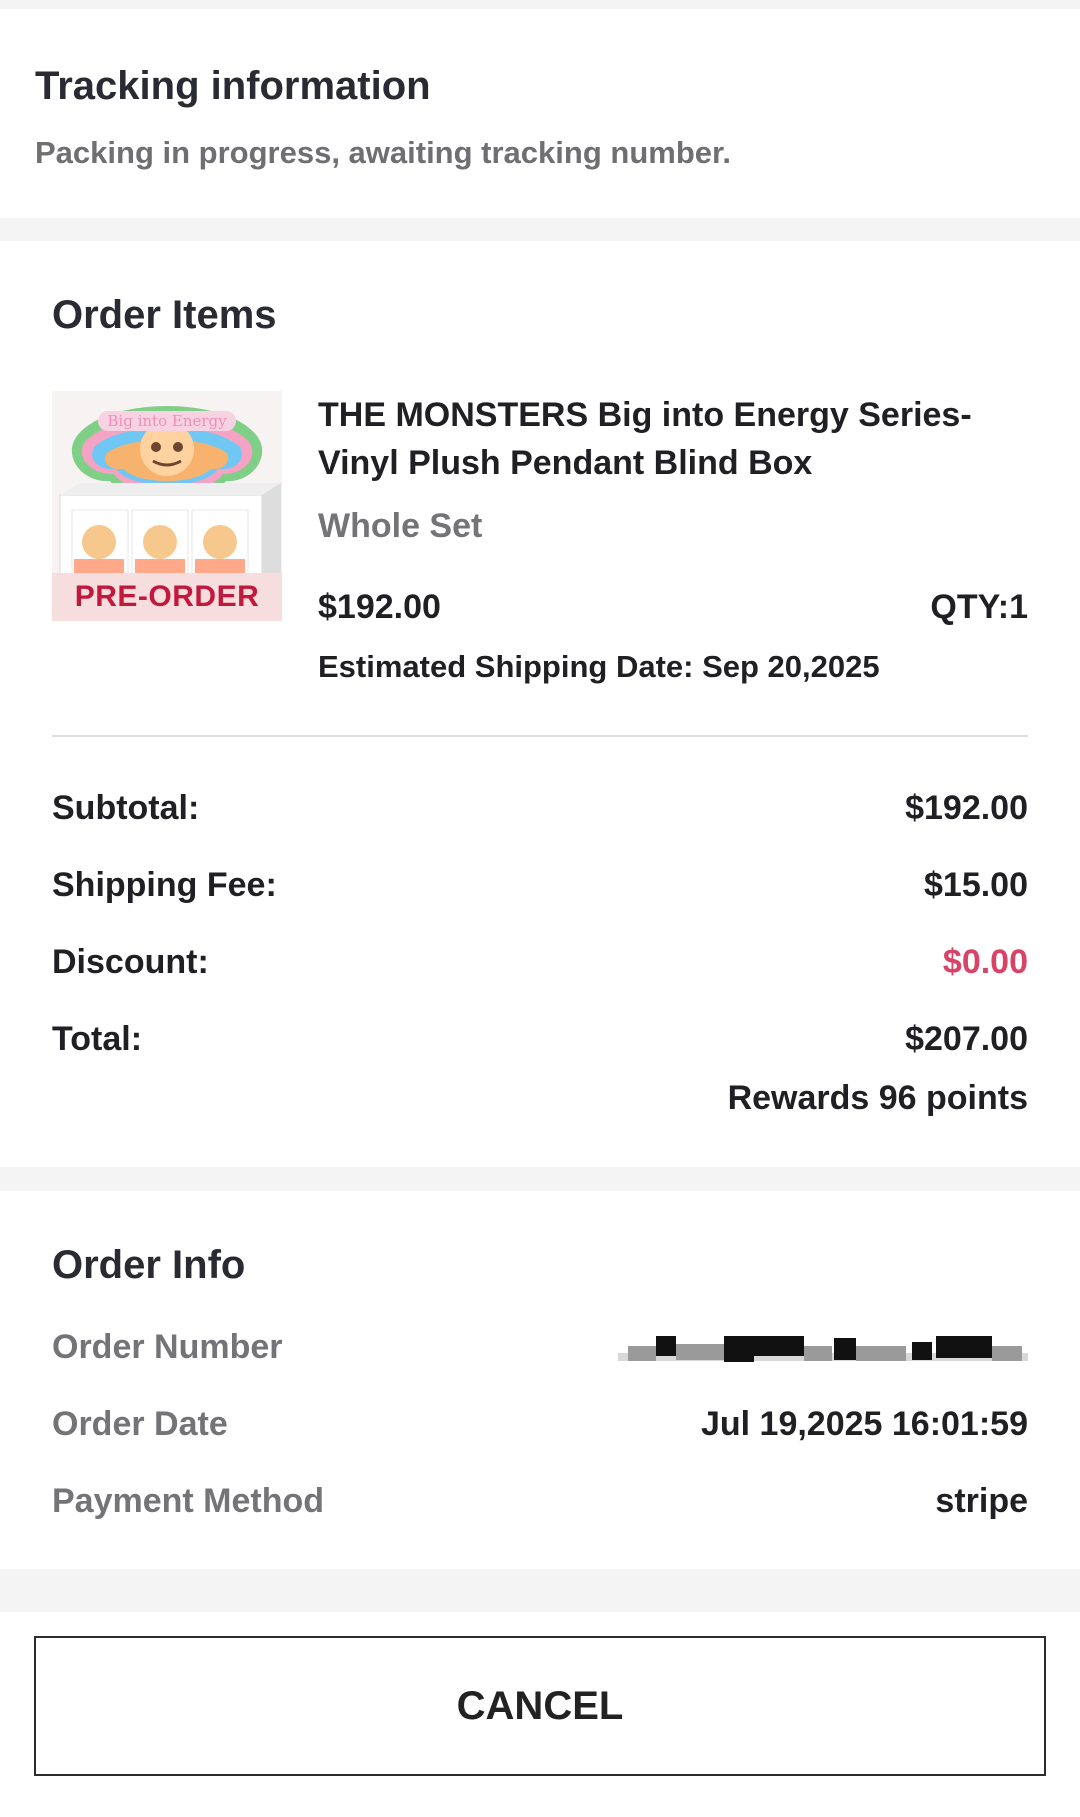  Describe the element at coordinates (149, 1265) in the screenshot. I see `order-info-title: Order Info` at that location.